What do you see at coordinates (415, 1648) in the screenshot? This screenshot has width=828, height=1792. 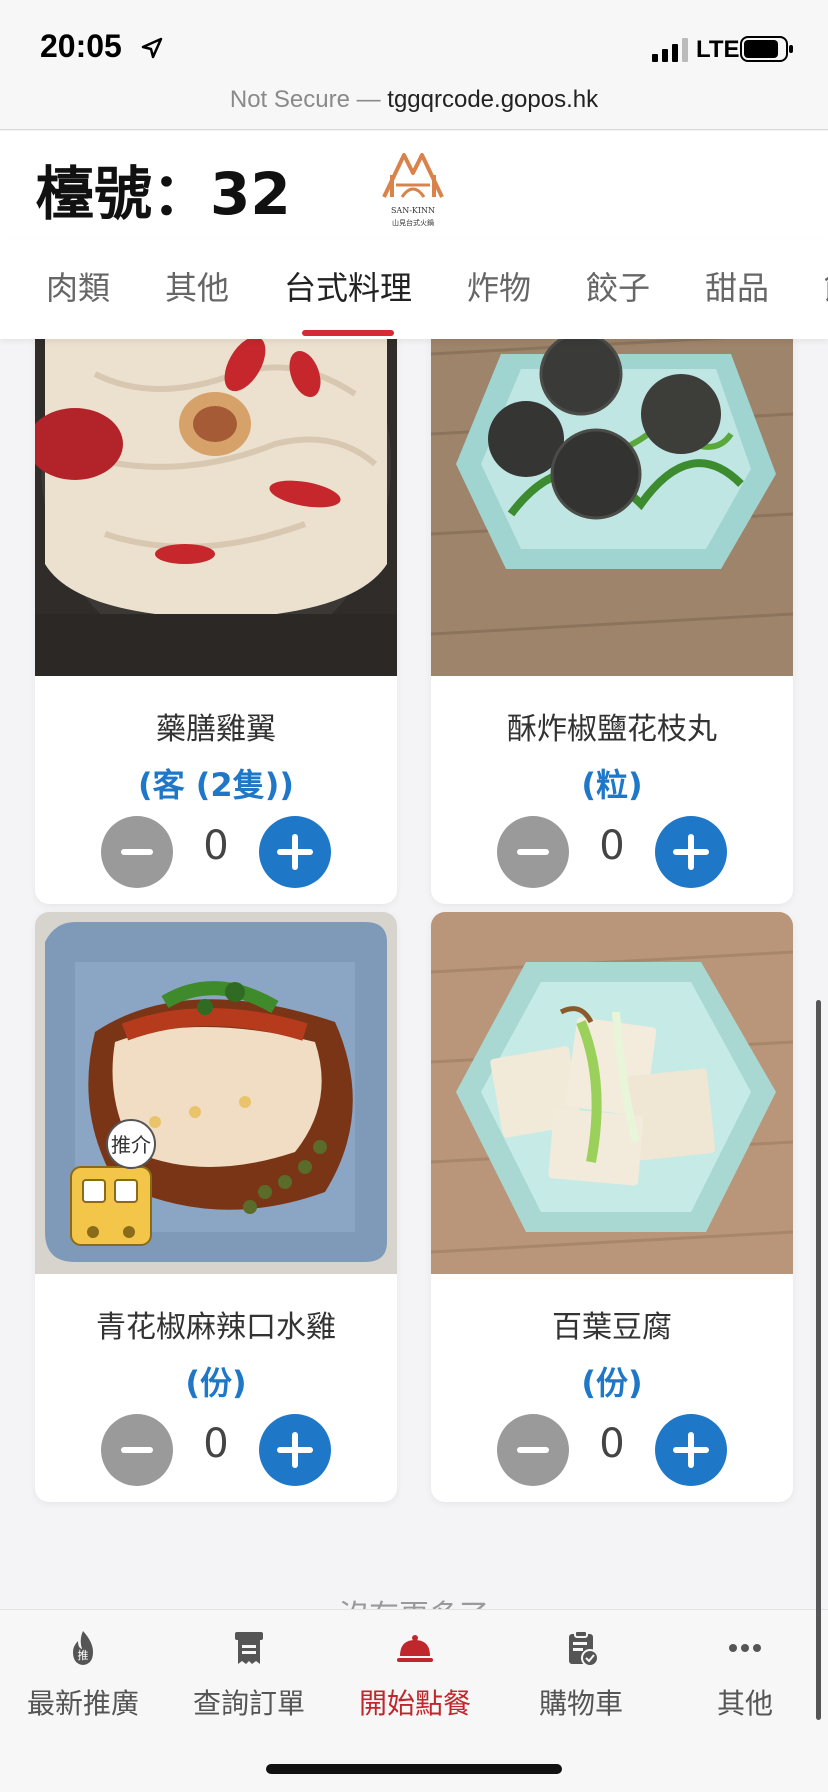 I see `cloche-icon` at bounding box center [415, 1648].